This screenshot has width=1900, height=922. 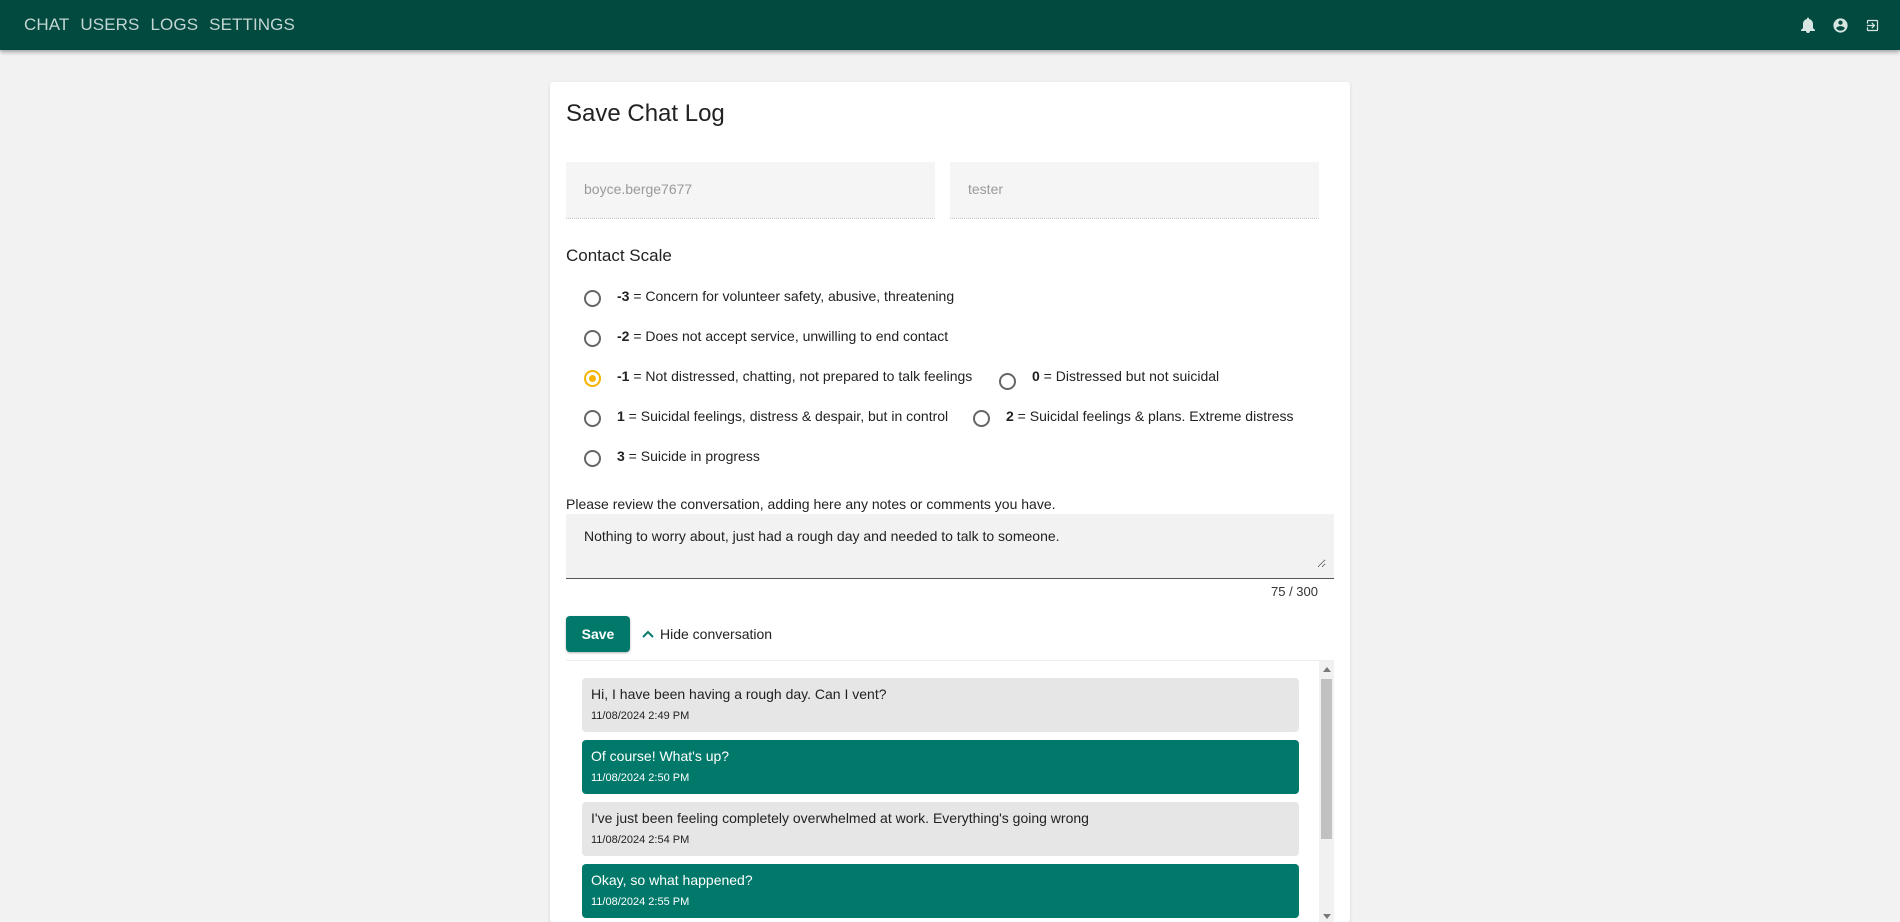 I want to click on scale-value: 0, so click(x=1036, y=375).